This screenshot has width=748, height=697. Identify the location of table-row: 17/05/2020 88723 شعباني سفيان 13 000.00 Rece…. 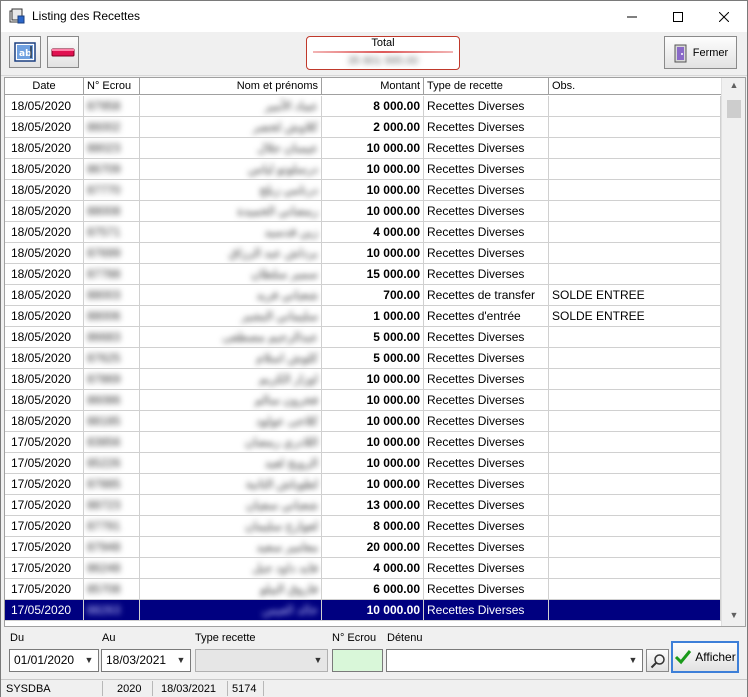
(363, 505).